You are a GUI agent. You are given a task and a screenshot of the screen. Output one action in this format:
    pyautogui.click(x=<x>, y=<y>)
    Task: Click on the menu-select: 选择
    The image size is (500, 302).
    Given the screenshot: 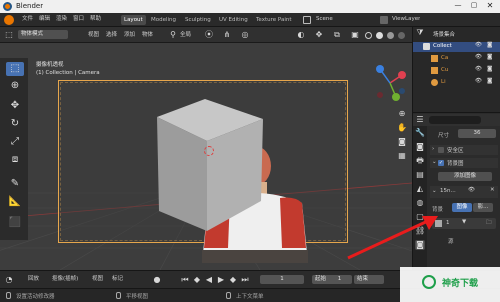 What is the action you would take?
    pyautogui.click(x=111, y=35)
    